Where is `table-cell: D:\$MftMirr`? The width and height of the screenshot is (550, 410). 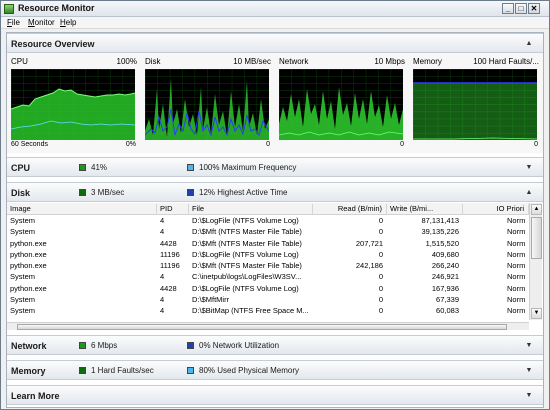
table-cell: D:\$MftMirr is located at coordinates (211, 300).